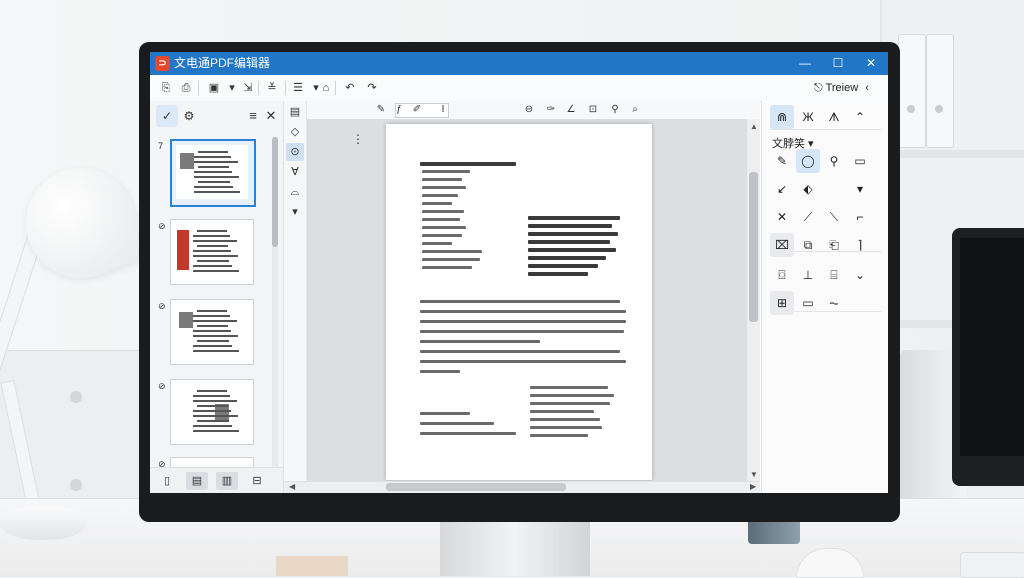 This screenshot has height=578, width=1024. Describe the element at coordinates (167, 116) in the screenshot. I see `tab-pages-icon: ✓` at that location.